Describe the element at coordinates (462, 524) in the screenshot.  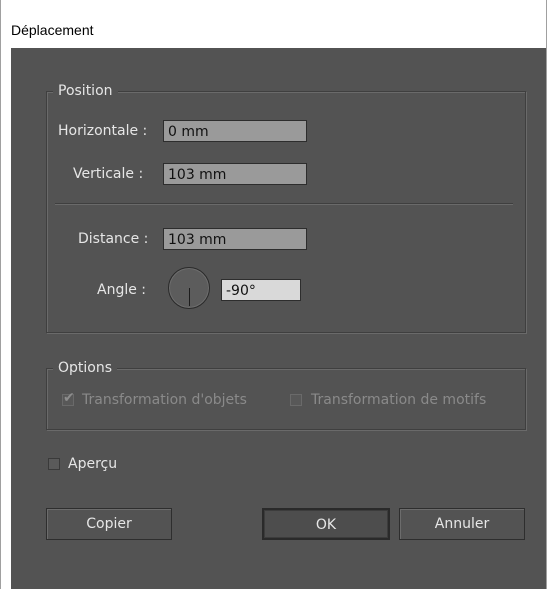
I see `cancel-button: Annuler` at that location.